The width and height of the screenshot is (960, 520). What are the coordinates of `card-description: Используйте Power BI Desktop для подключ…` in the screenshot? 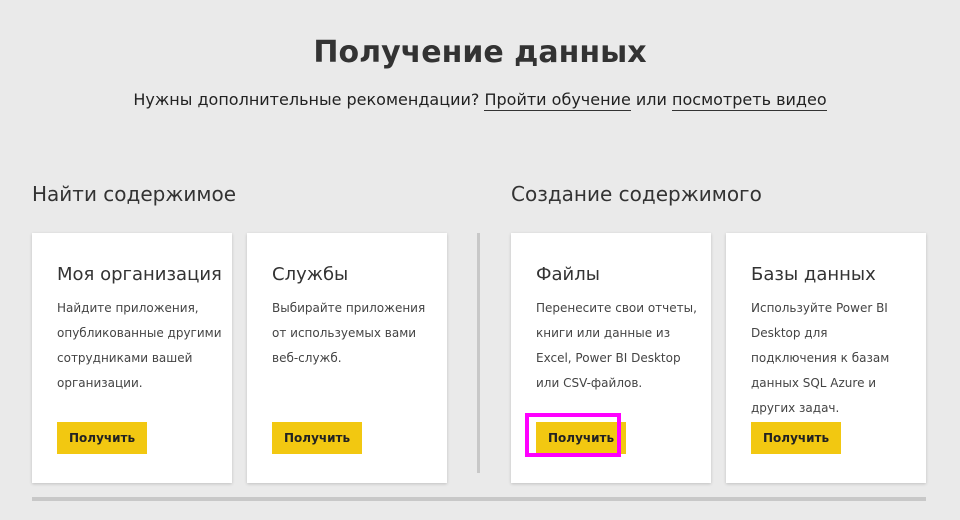 It's located at (820, 358).